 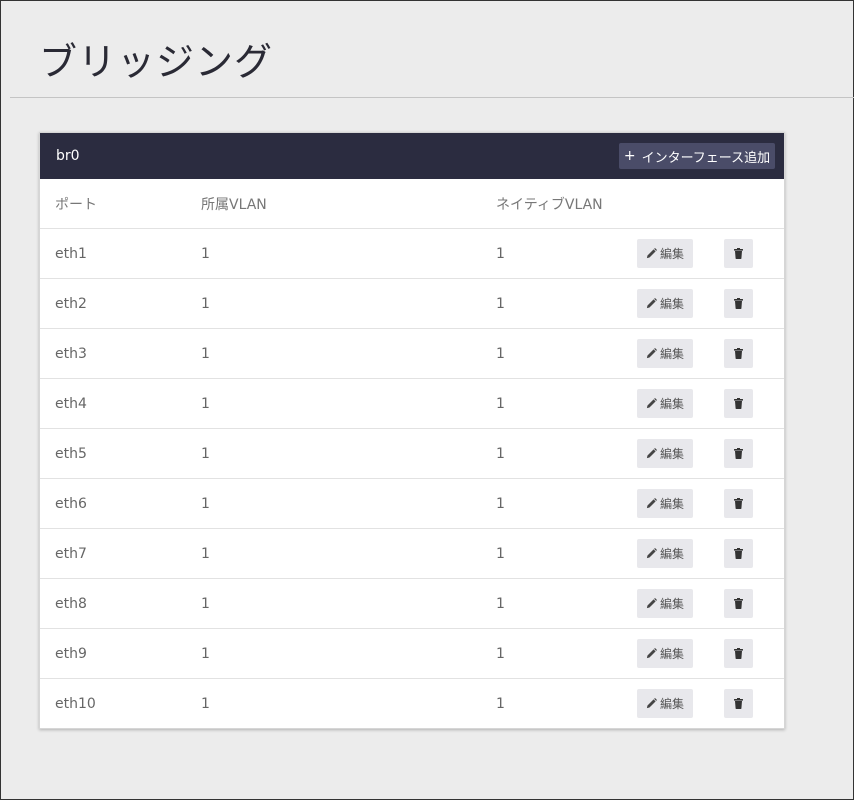 I want to click on port-cell: eth2, so click(x=71, y=304).